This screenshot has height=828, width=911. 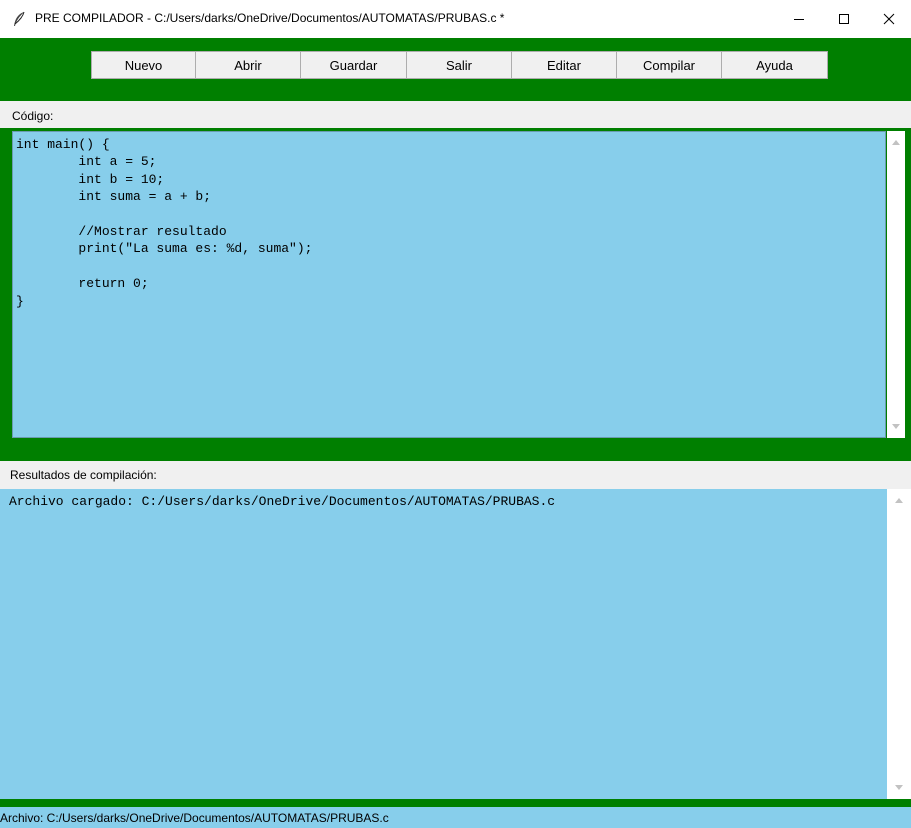 What do you see at coordinates (143, 65) in the screenshot?
I see `nuevo-button: Nuevo` at bounding box center [143, 65].